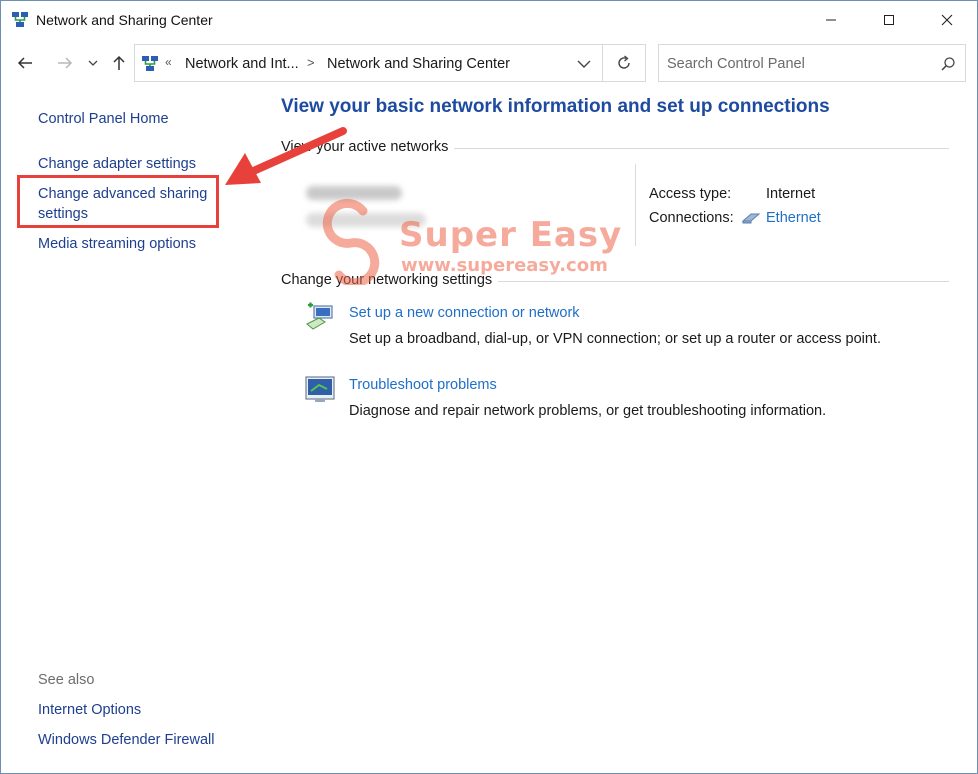 The image size is (978, 774). What do you see at coordinates (584, 64) in the screenshot?
I see `address-dropdown-icon` at bounding box center [584, 64].